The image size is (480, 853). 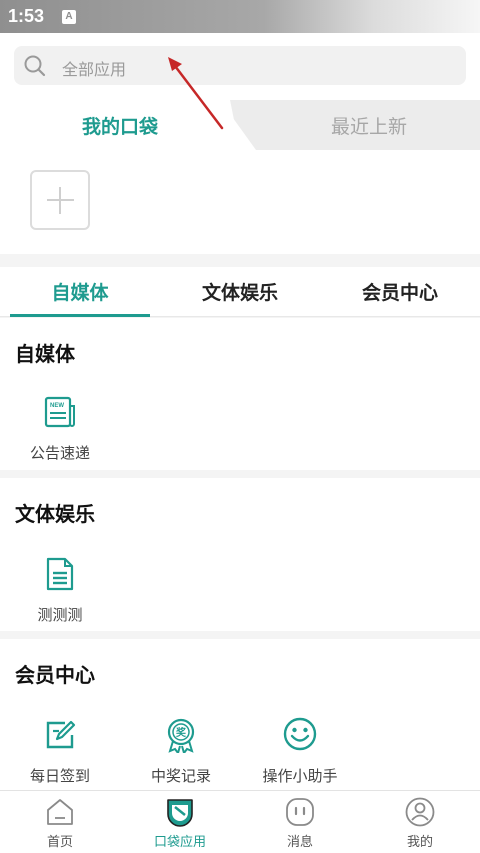 What do you see at coordinates (420, 812) in the screenshot?
I see `profile-icon` at bounding box center [420, 812].